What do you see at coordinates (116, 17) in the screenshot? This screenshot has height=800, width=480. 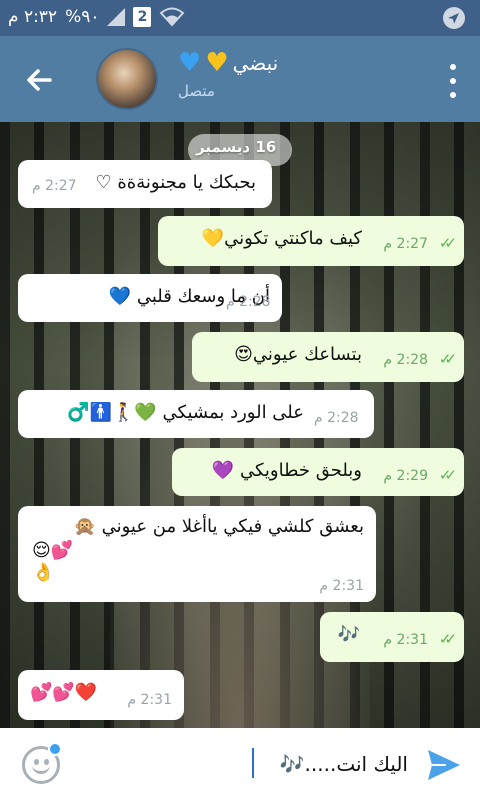 I see `signal-icon` at bounding box center [116, 17].